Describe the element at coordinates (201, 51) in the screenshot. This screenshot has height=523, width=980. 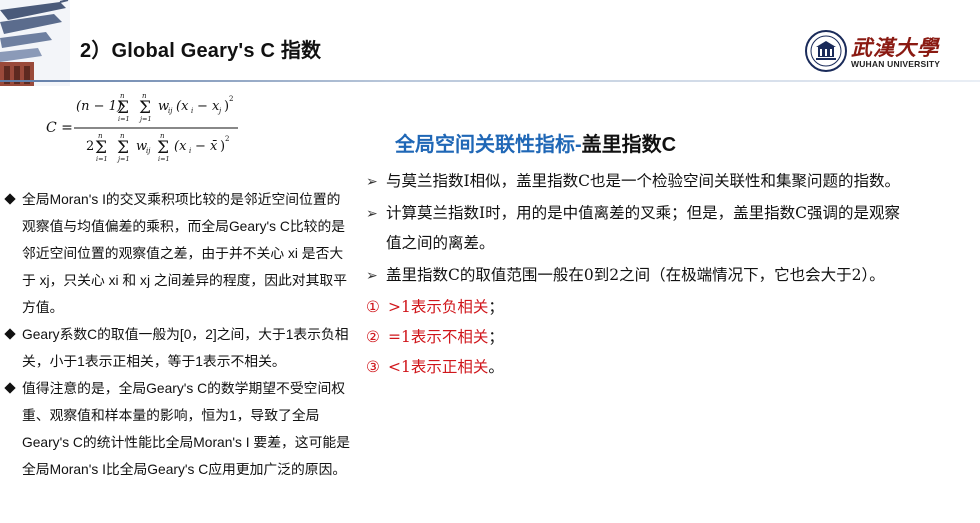
I see `slide-title: 2）Global Geary's C 指数` at that location.